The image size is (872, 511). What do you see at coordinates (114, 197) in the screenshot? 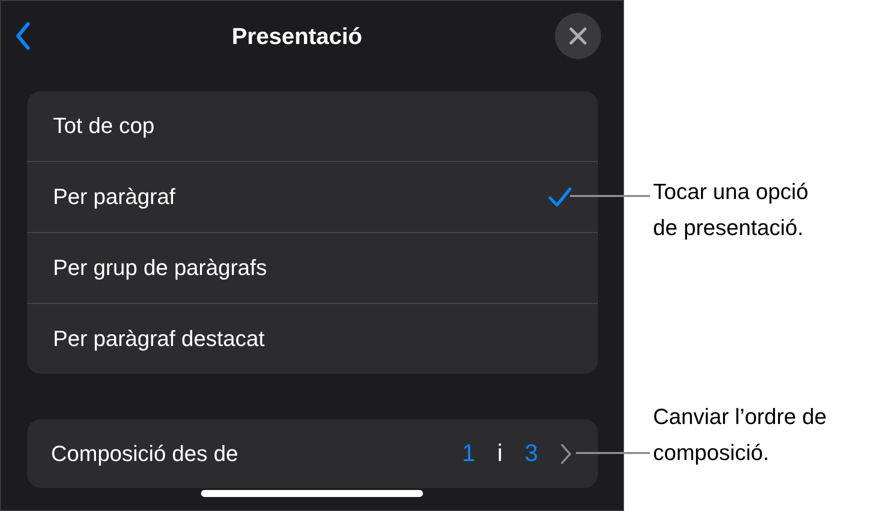
I see `option-item: Per paràgraf` at bounding box center [114, 197].